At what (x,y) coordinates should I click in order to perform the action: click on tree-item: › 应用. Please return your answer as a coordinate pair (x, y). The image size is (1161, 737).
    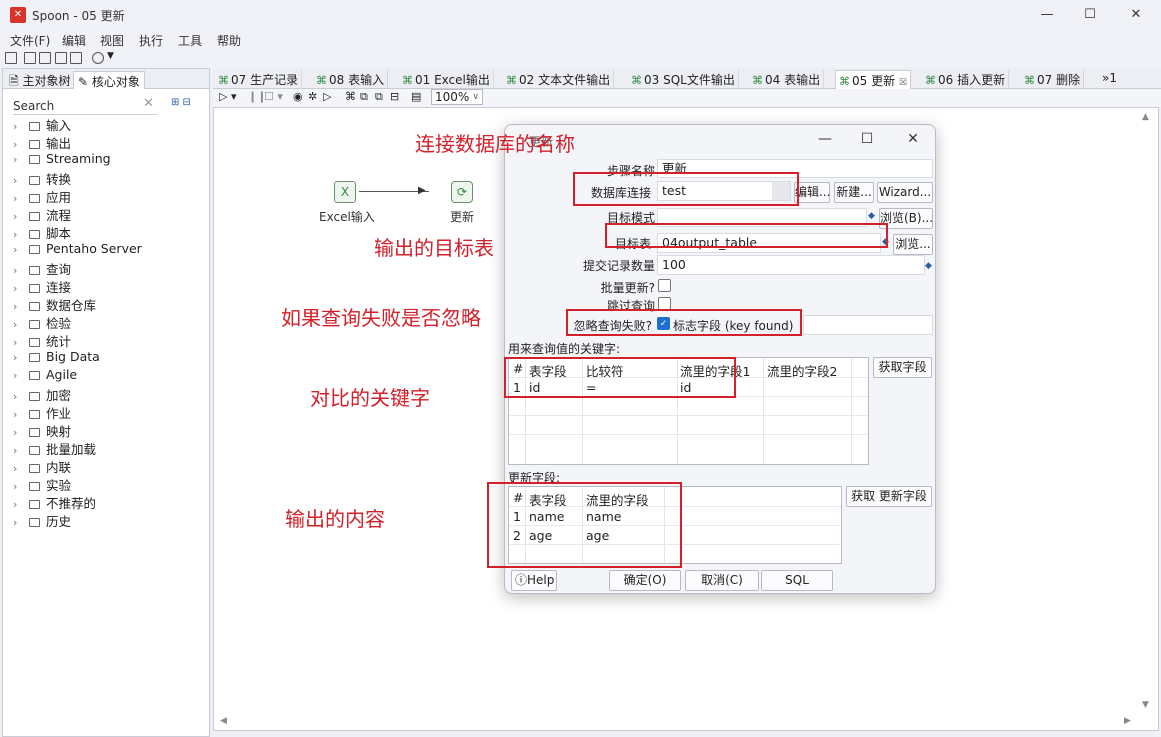
    Looking at the image, I should click on (42, 196).